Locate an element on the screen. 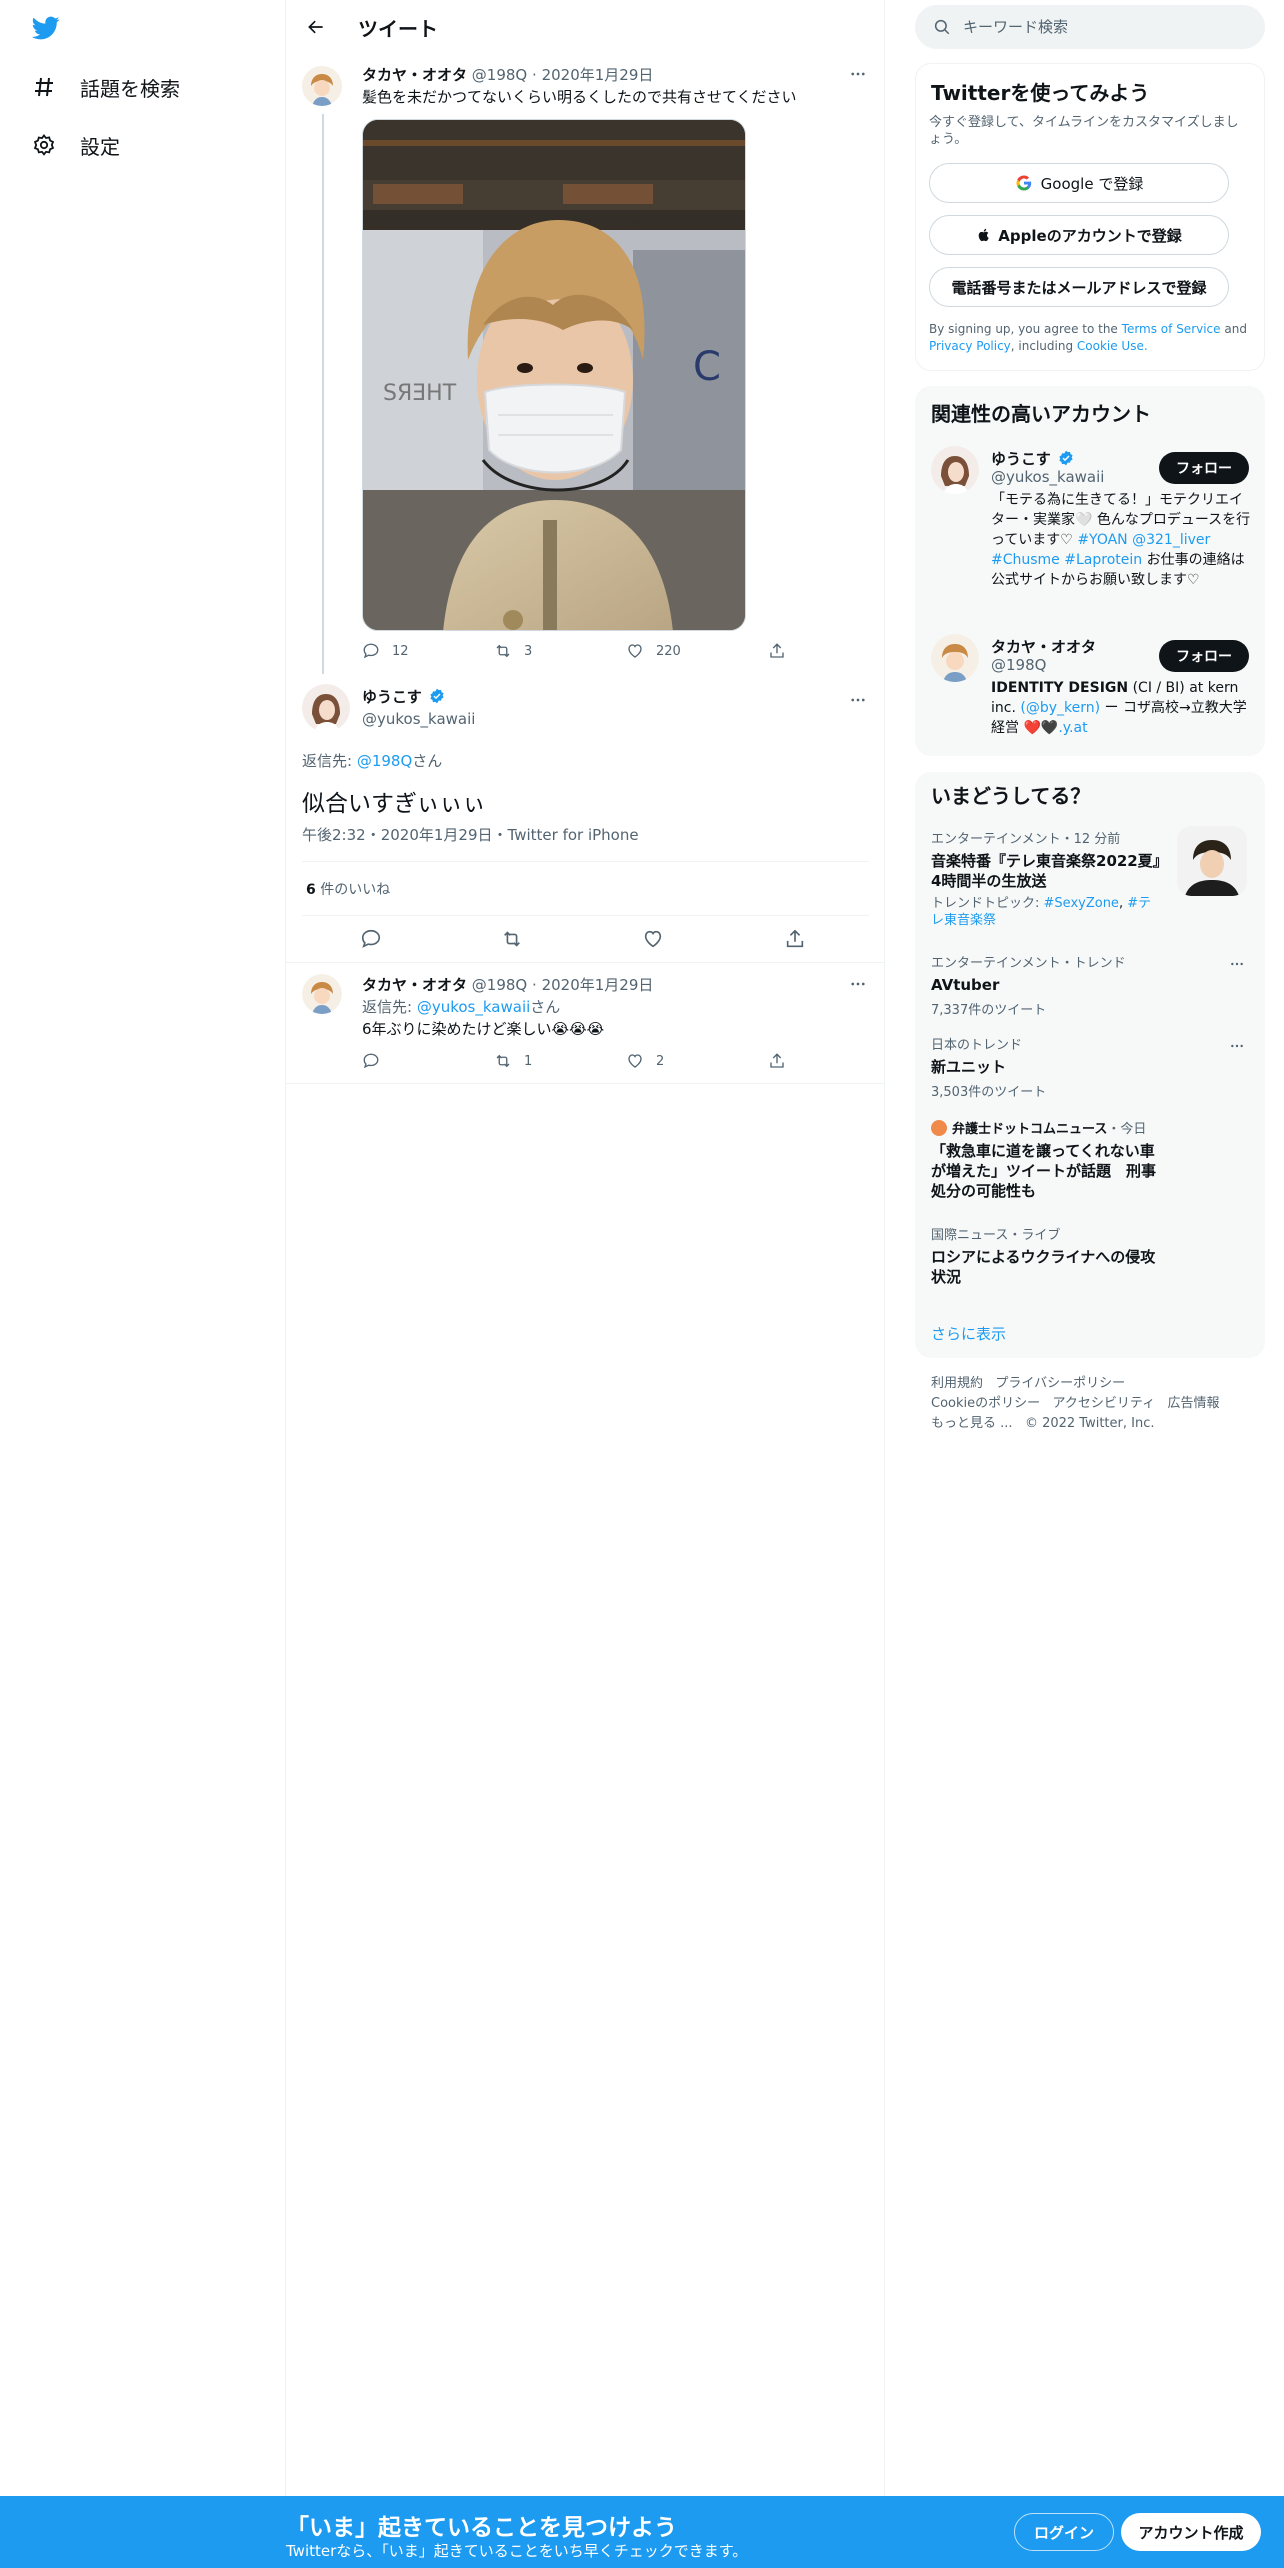  bio-link: #YOAN is located at coordinates (1102, 540).